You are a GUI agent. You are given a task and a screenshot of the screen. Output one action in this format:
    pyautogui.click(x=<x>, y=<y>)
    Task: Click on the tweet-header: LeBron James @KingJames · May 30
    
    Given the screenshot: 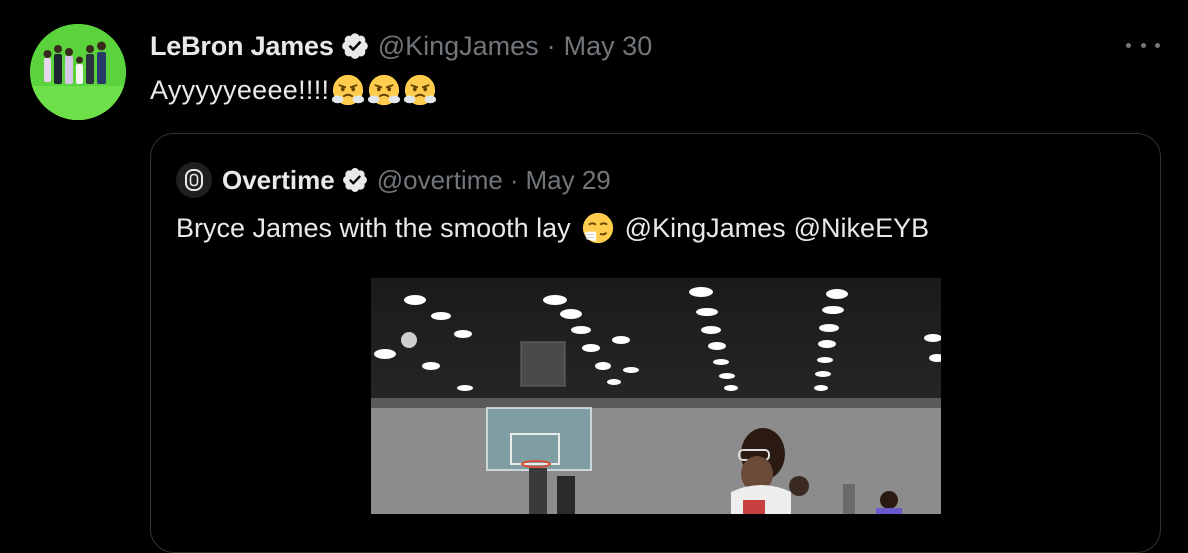 What is the action you would take?
    pyautogui.click(x=401, y=46)
    